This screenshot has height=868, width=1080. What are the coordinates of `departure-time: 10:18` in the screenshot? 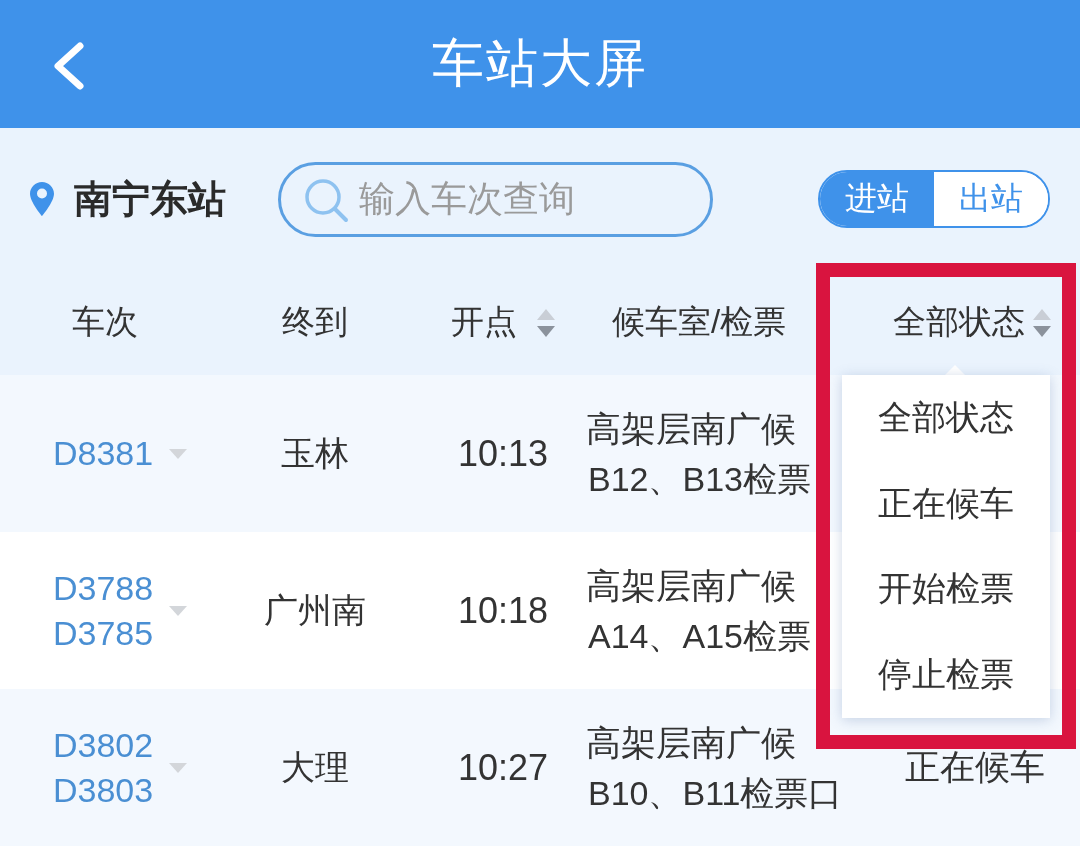 It's located at (503, 610).